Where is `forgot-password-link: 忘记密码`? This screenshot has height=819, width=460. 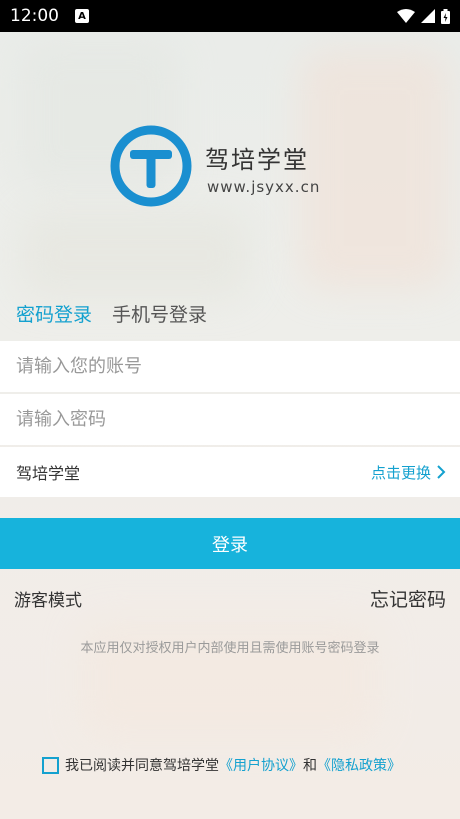 forgot-password-link: 忘记密码 is located at coordinates (408, 598).